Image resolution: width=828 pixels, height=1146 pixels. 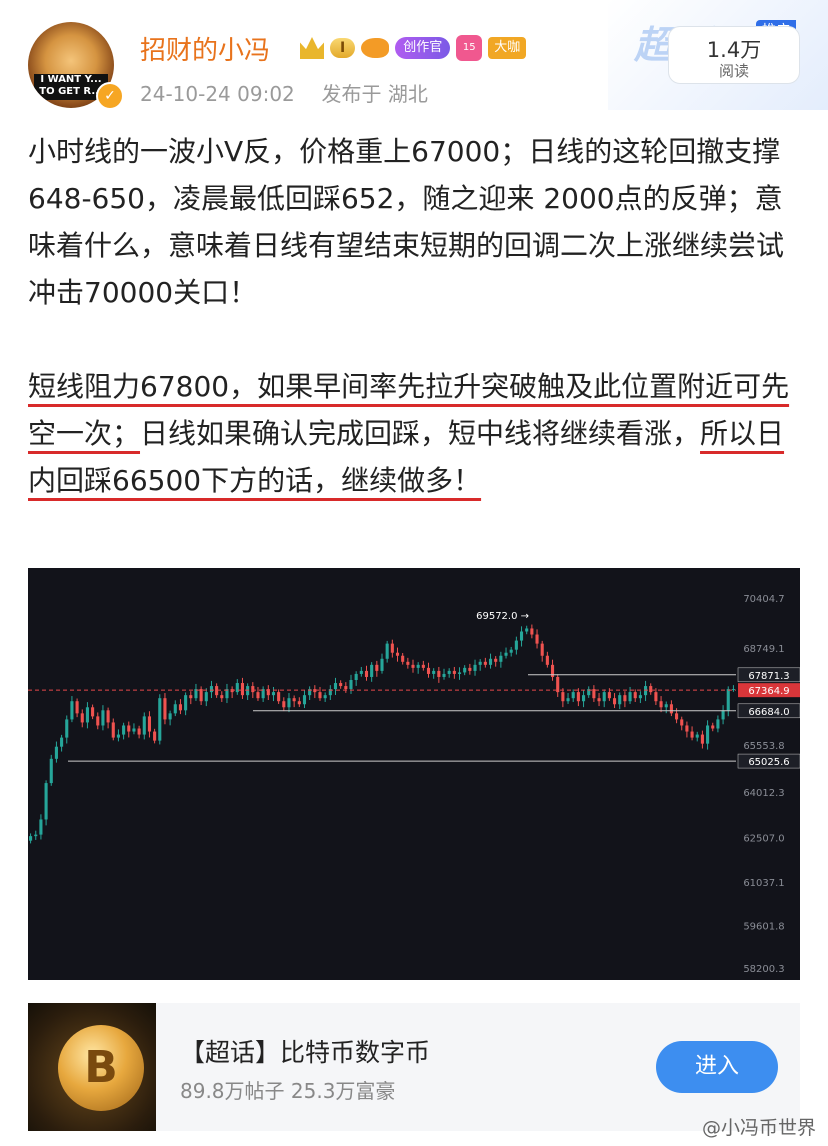 I want to click on join-button: 进入, so click(x=717, y=1067).